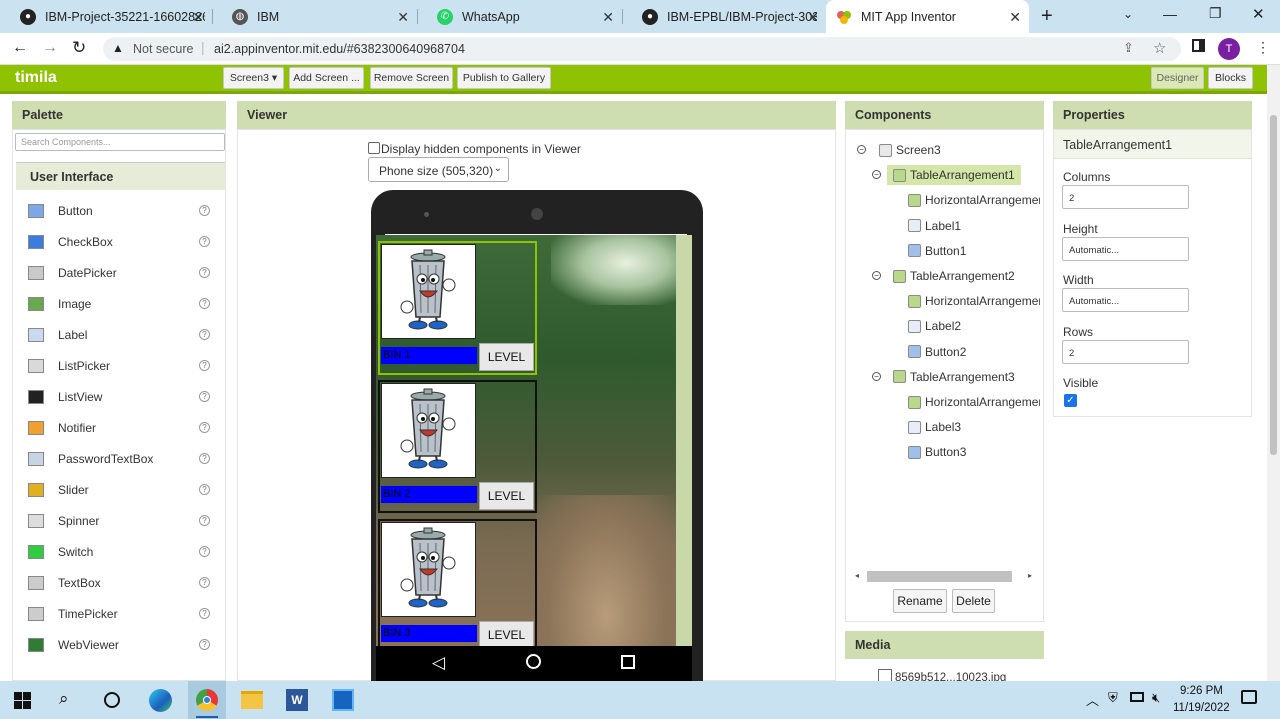 This screenshot has width=1280, height=719. I want to click on palette-item-listpicker: ListPicker?, so click(121, 365).